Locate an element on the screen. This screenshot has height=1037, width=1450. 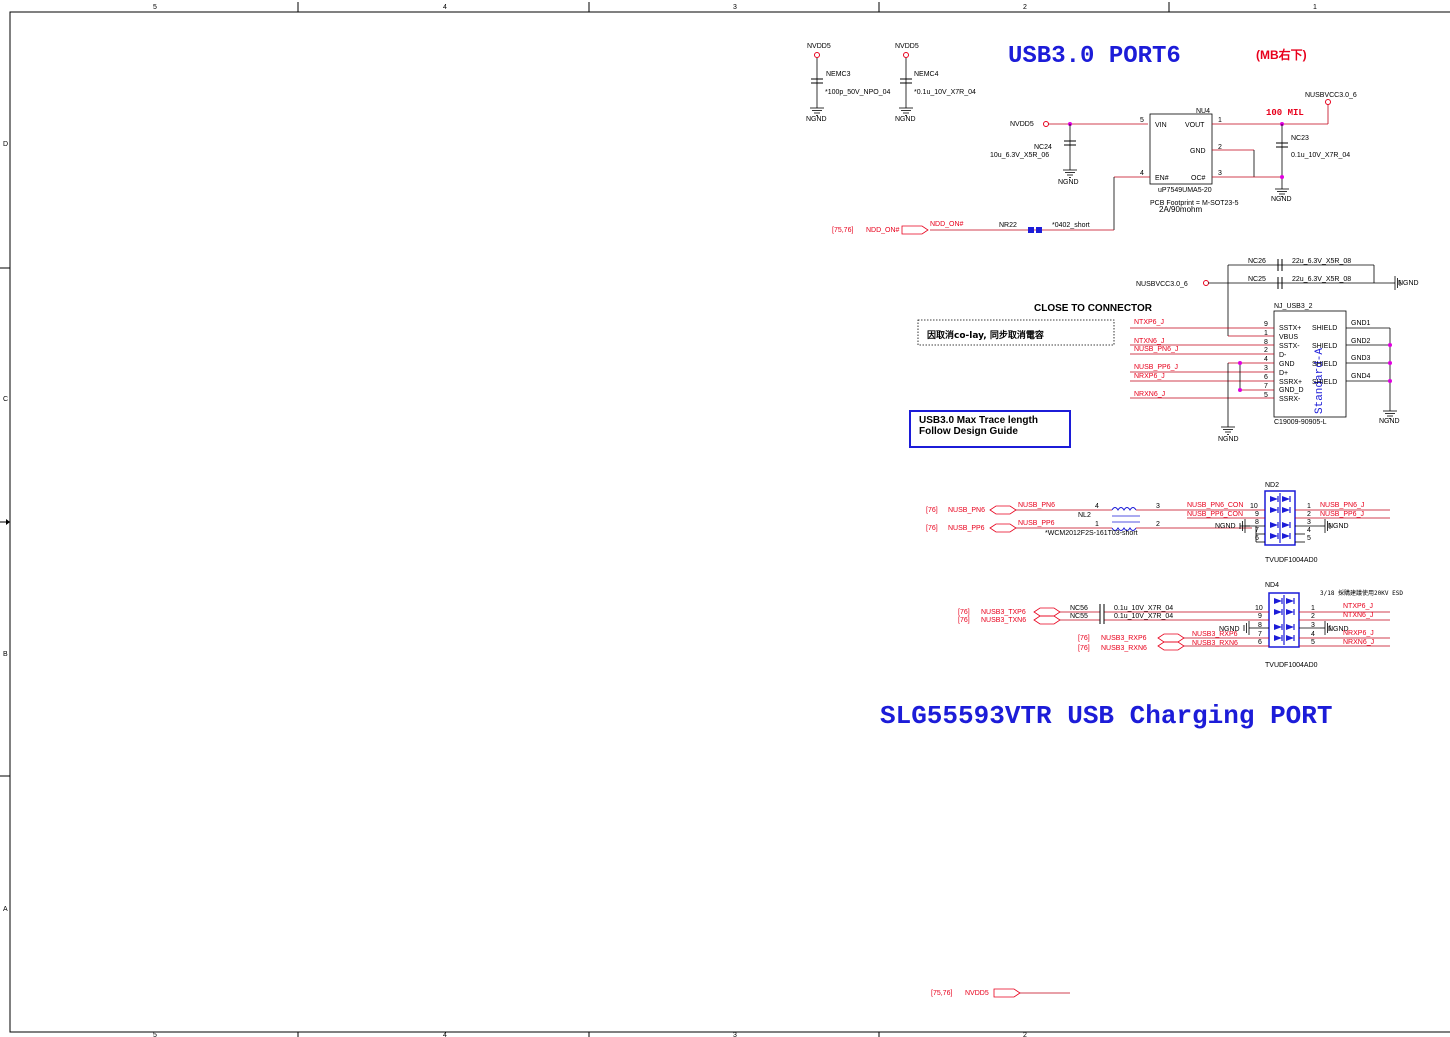
output-cap-ref: NC23 is located at coordinates (1300, 138).